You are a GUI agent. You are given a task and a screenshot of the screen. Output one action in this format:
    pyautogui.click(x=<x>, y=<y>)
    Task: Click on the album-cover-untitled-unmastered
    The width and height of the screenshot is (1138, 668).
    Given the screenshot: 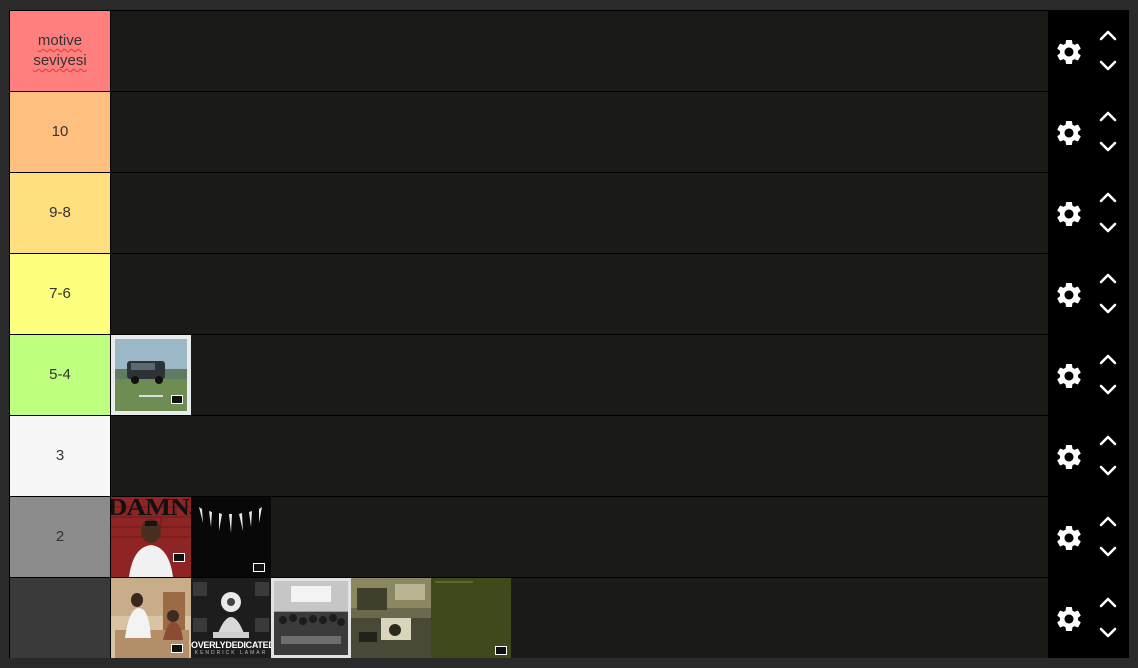 What is the action you would take?
    pyautogui.click(x=471, y=618)
    